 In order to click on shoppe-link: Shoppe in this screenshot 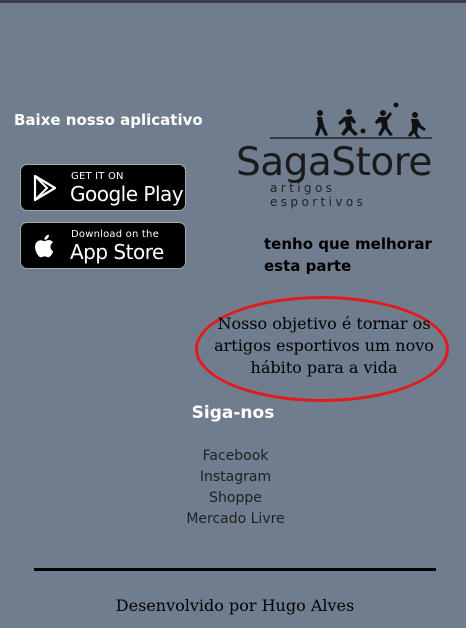, I will do `click(233, 498)`.